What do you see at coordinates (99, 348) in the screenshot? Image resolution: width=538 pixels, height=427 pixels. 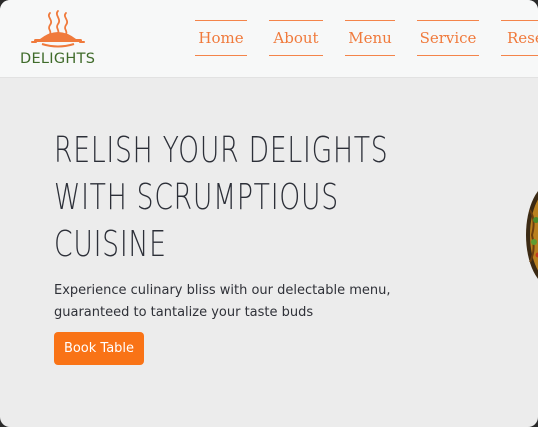 I see `book-table-button: Book Table` at bounding box center [99, 348].